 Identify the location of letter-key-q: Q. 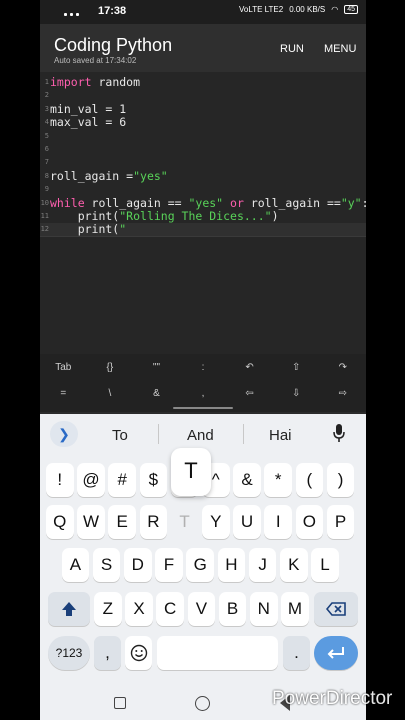
(60, 522).